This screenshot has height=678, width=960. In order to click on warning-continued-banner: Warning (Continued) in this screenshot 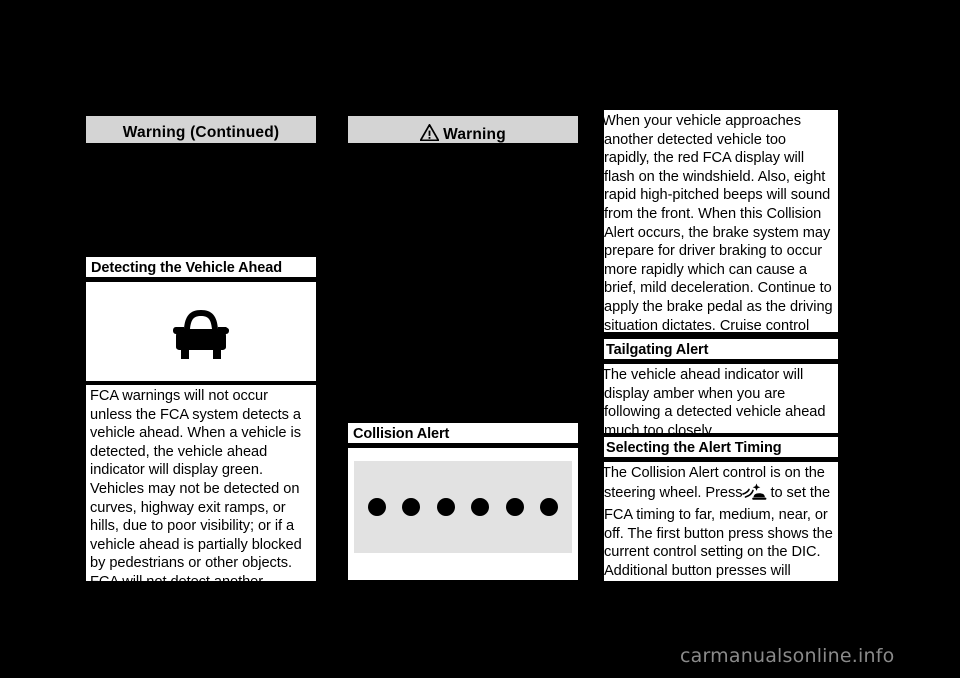, I will do `click(201, 129)`.